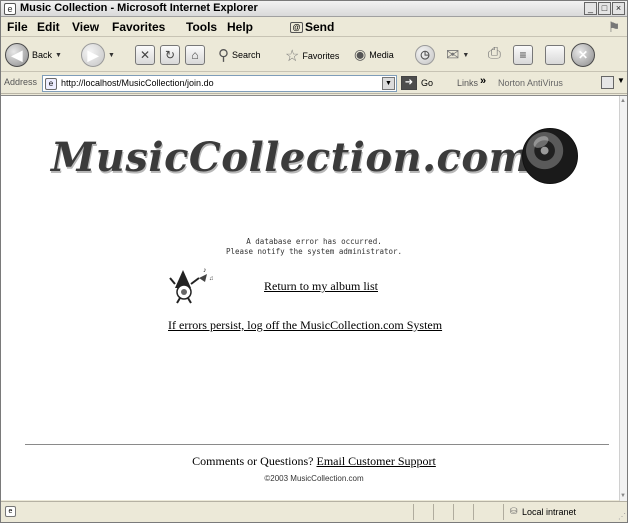 This screenshot has height=523, width=628. I want to click on resize-grip-icon: ⋰, so click(622, 516).